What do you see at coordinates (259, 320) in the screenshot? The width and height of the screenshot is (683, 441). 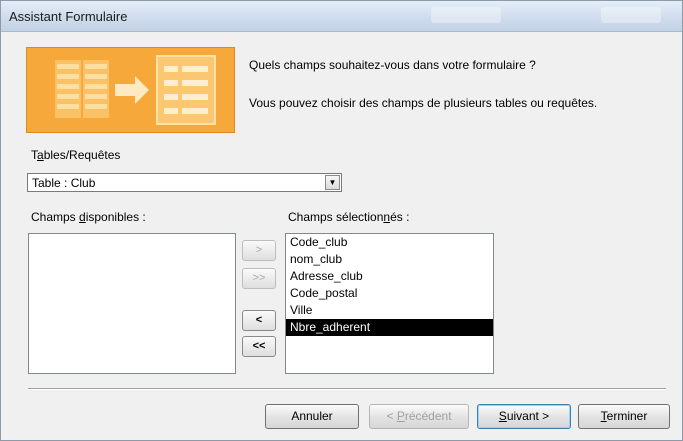 I see `remove-field-button: <` at bounding box center [259, 320].